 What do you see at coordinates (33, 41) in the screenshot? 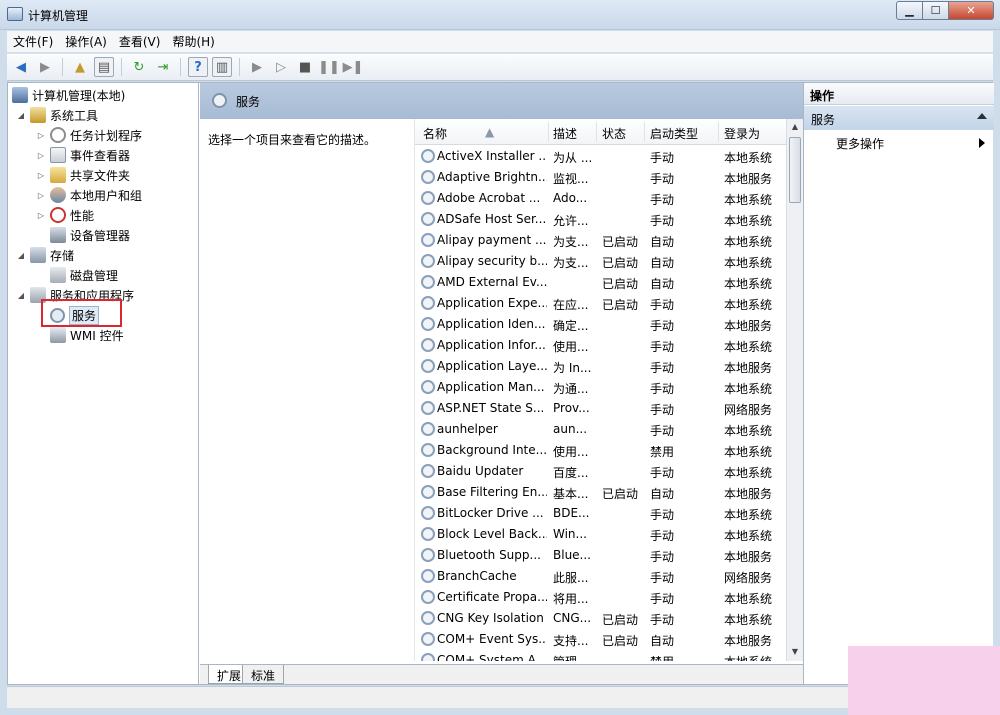
I see `menu-file: 文件(F)` at bounding box center [33, 41].